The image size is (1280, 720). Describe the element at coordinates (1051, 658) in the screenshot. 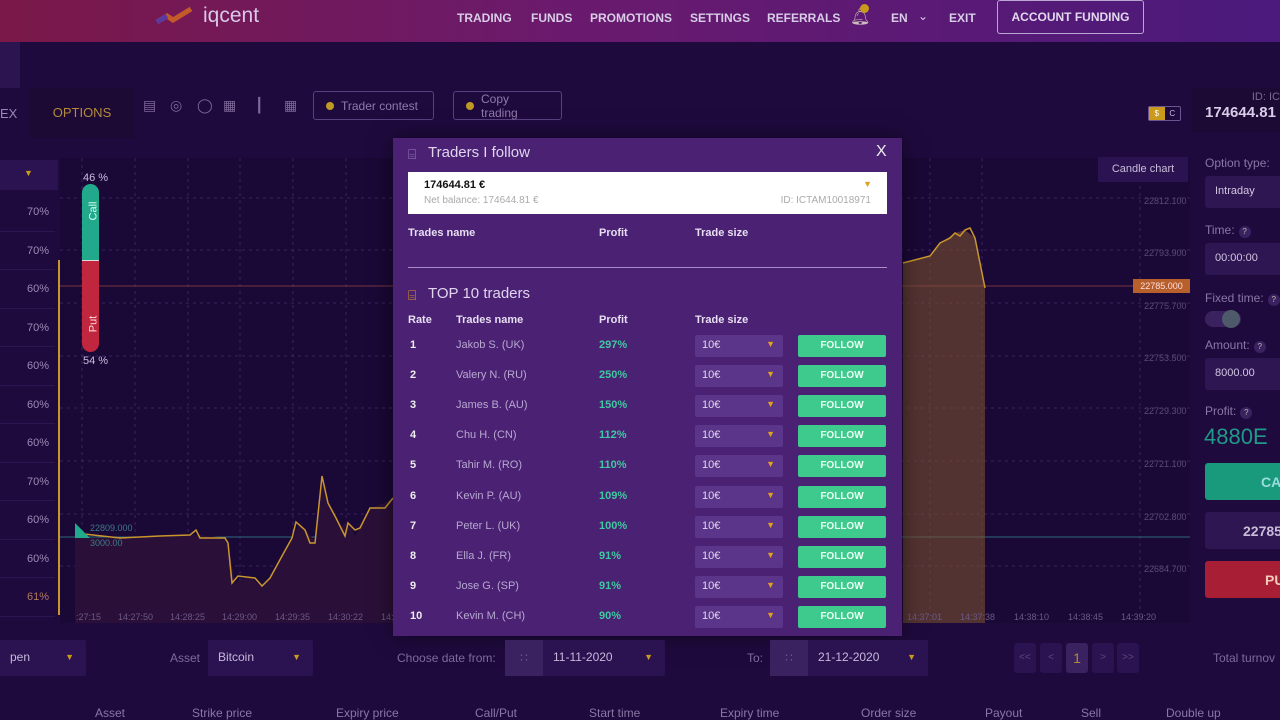

I see `pagination-nav-button: <` at that location.